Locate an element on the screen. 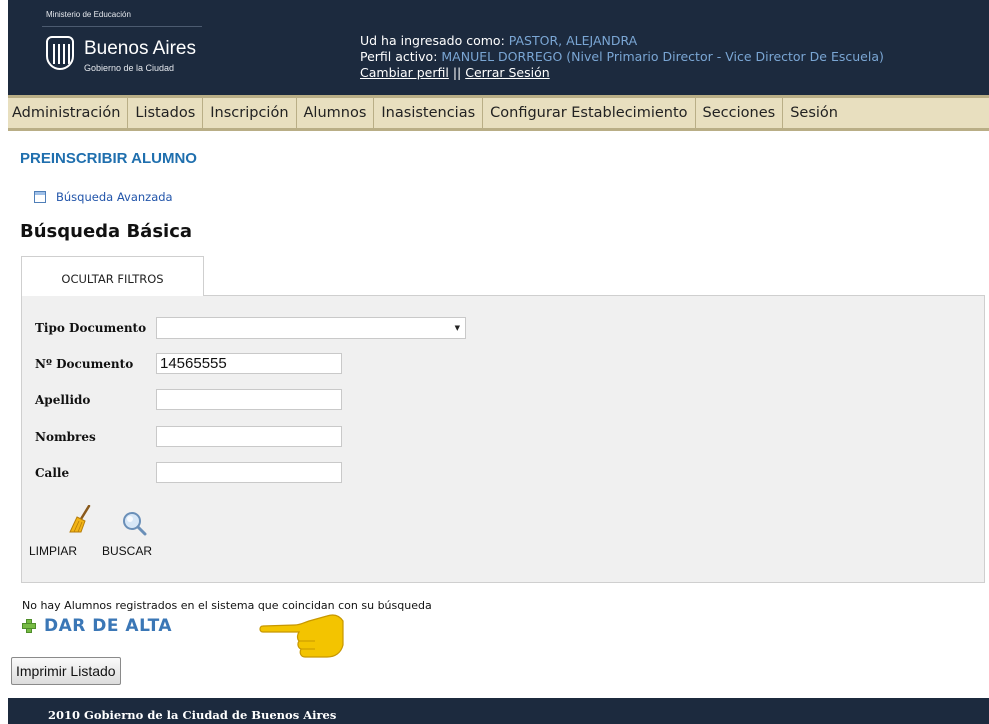  filter-actions: LIMPIAR BUSCAR is located at coordinates (107, 532).